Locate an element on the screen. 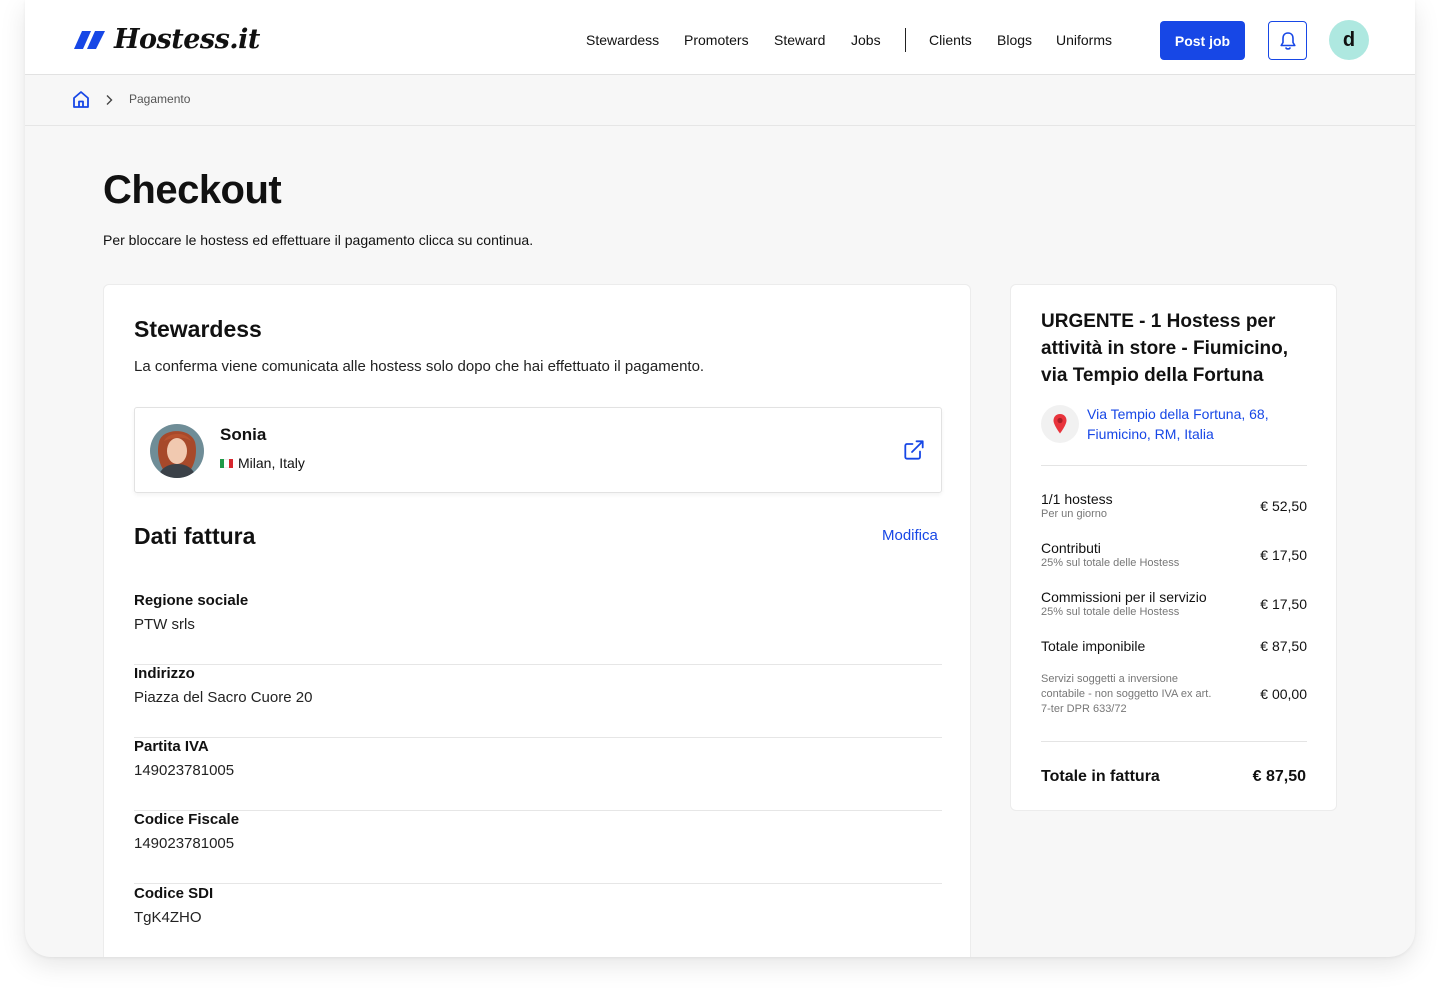 The height and width of the screenshot is (999, 1440). nav-divider is located at coordinates (905, 40).